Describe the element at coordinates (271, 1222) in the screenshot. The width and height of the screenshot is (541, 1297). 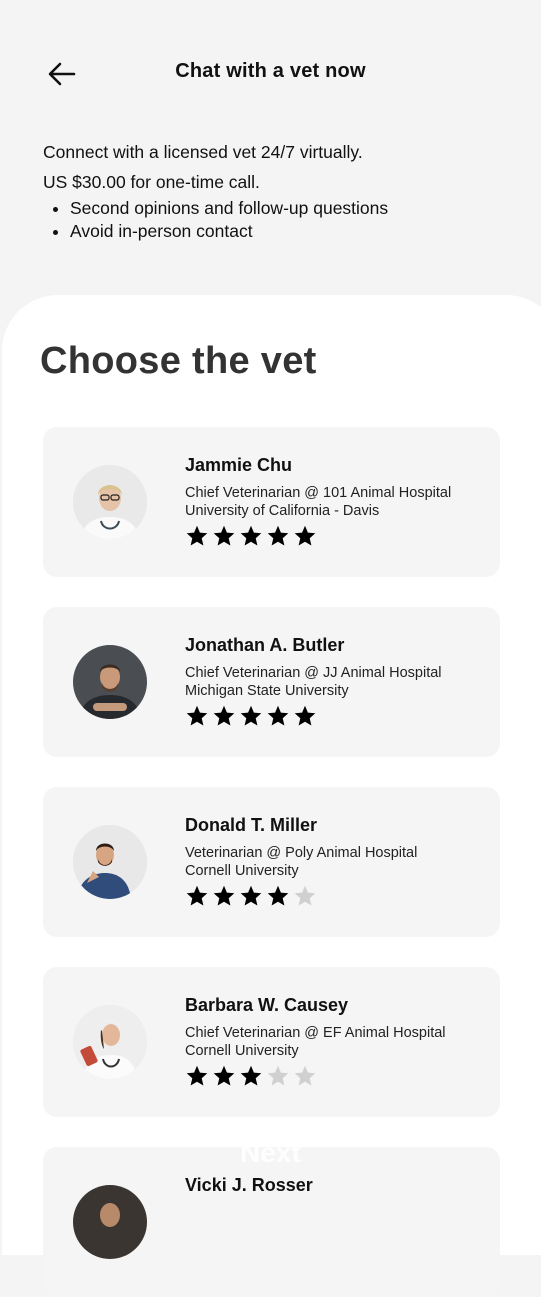
I see `vet-card: Vicki J. Rosser` at that location.